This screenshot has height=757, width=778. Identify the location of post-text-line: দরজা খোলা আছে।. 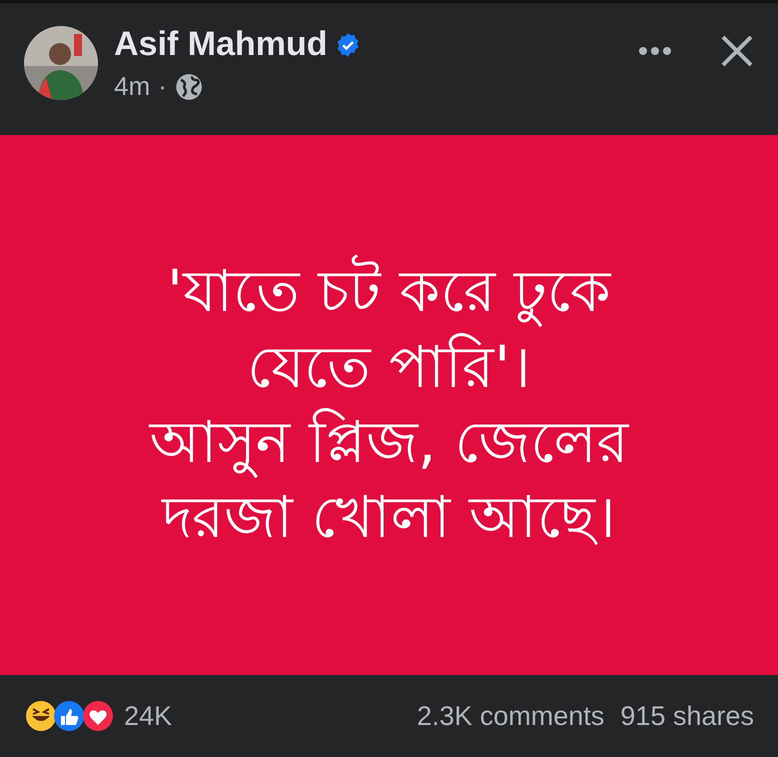
(389, 518).